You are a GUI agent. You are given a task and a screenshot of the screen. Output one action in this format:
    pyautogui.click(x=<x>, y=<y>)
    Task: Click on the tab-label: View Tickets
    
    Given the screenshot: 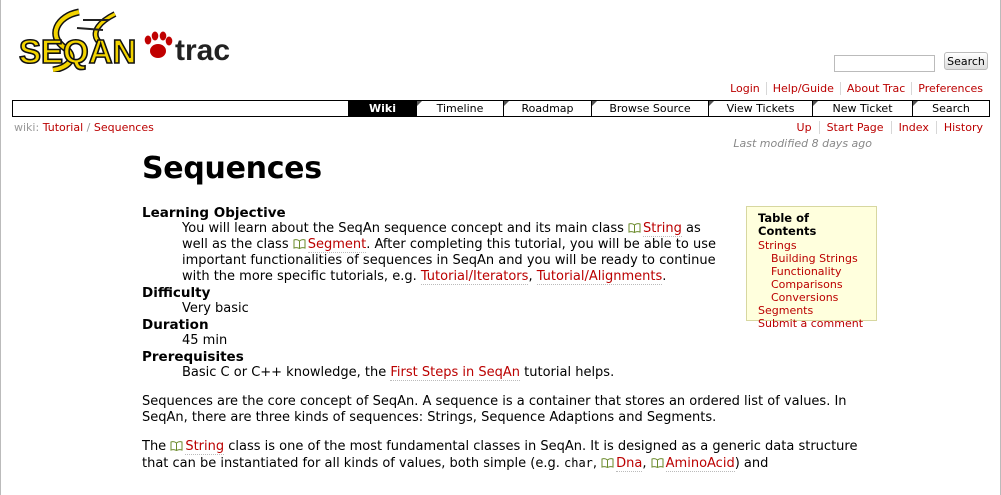 What is the action you would take?
    pyautogui.click(x=760, y=108)
    